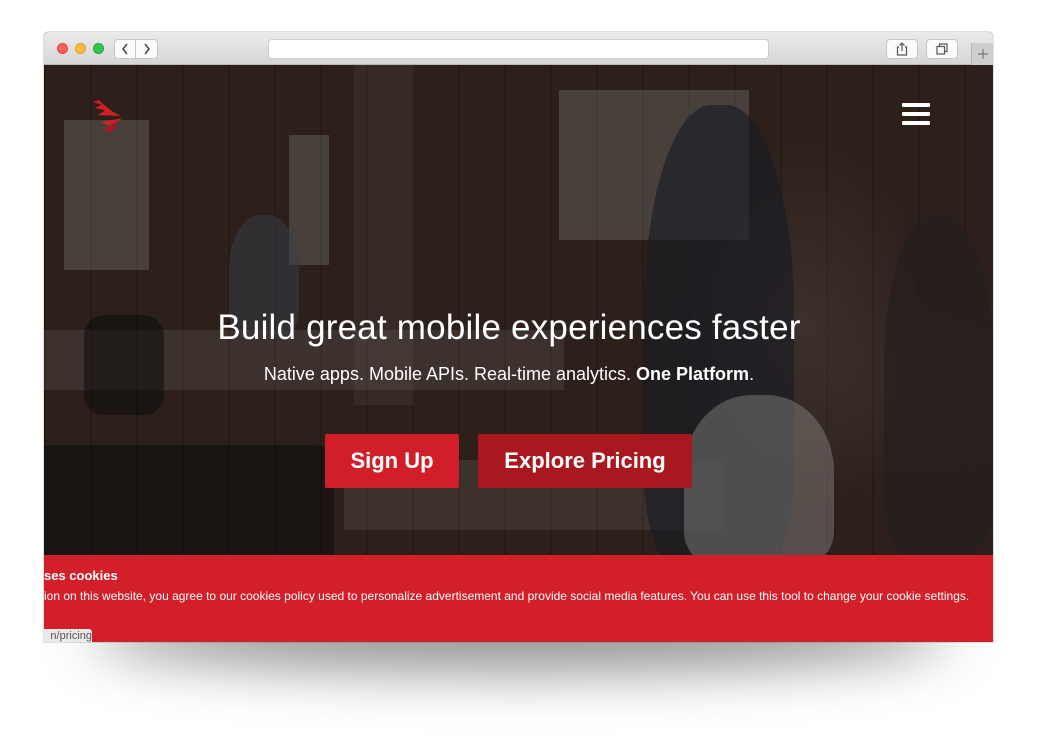  I want to click on browser-toolbar, so click(518, 48).